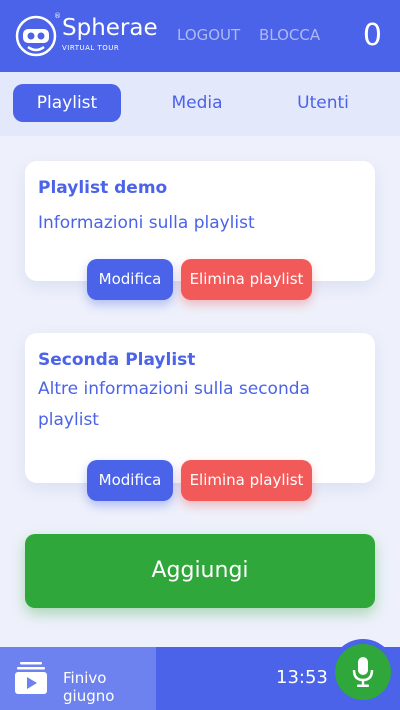 The height and width of the screenshot is (710, 400). I want to click on app-header: ® Spherae VIRTUAL TOUR LOGOUT BLOCCA 0, so click(200, 36).